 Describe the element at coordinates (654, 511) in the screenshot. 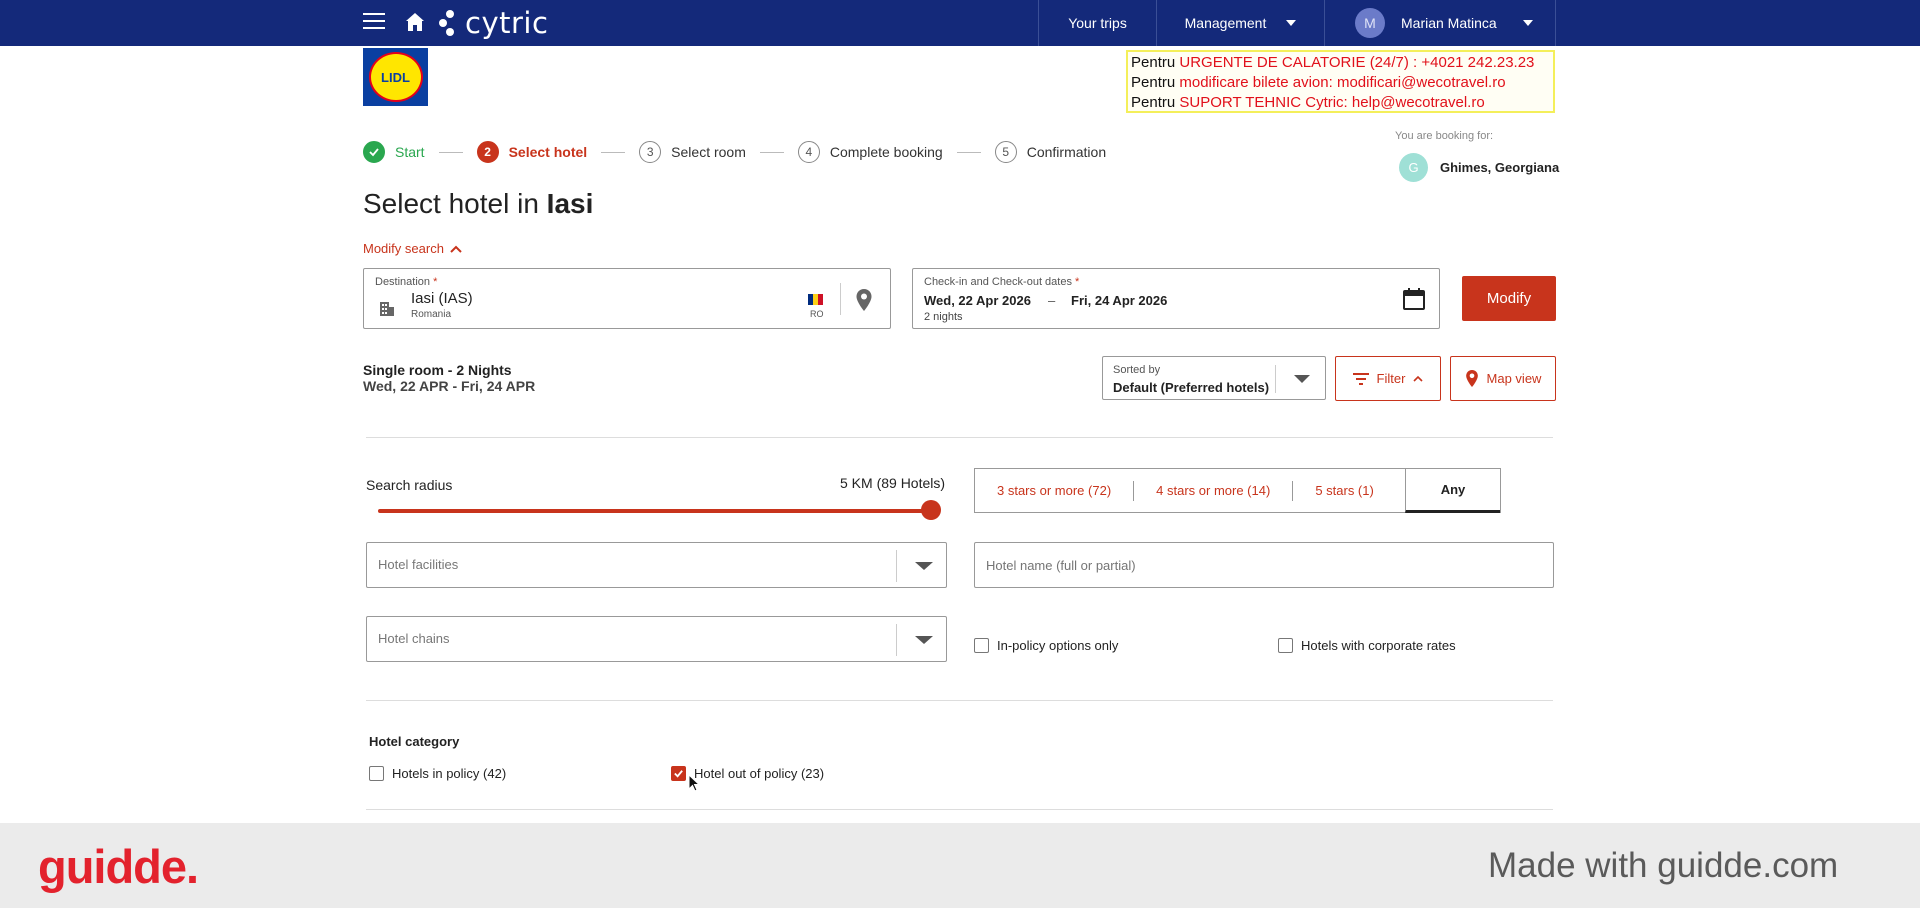

I see `search-radius-slider` at that location.